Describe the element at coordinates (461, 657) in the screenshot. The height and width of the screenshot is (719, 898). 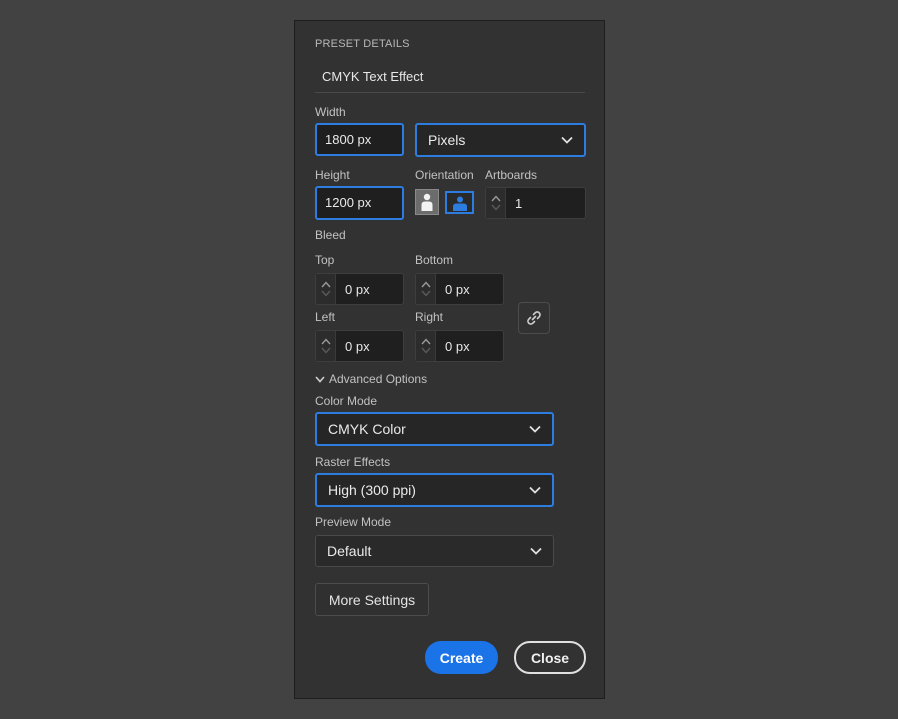
I see `create-button: Create` at that location.